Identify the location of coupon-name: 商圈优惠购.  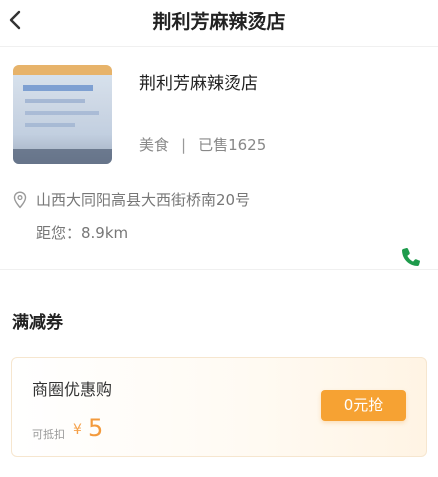
(72, 389).